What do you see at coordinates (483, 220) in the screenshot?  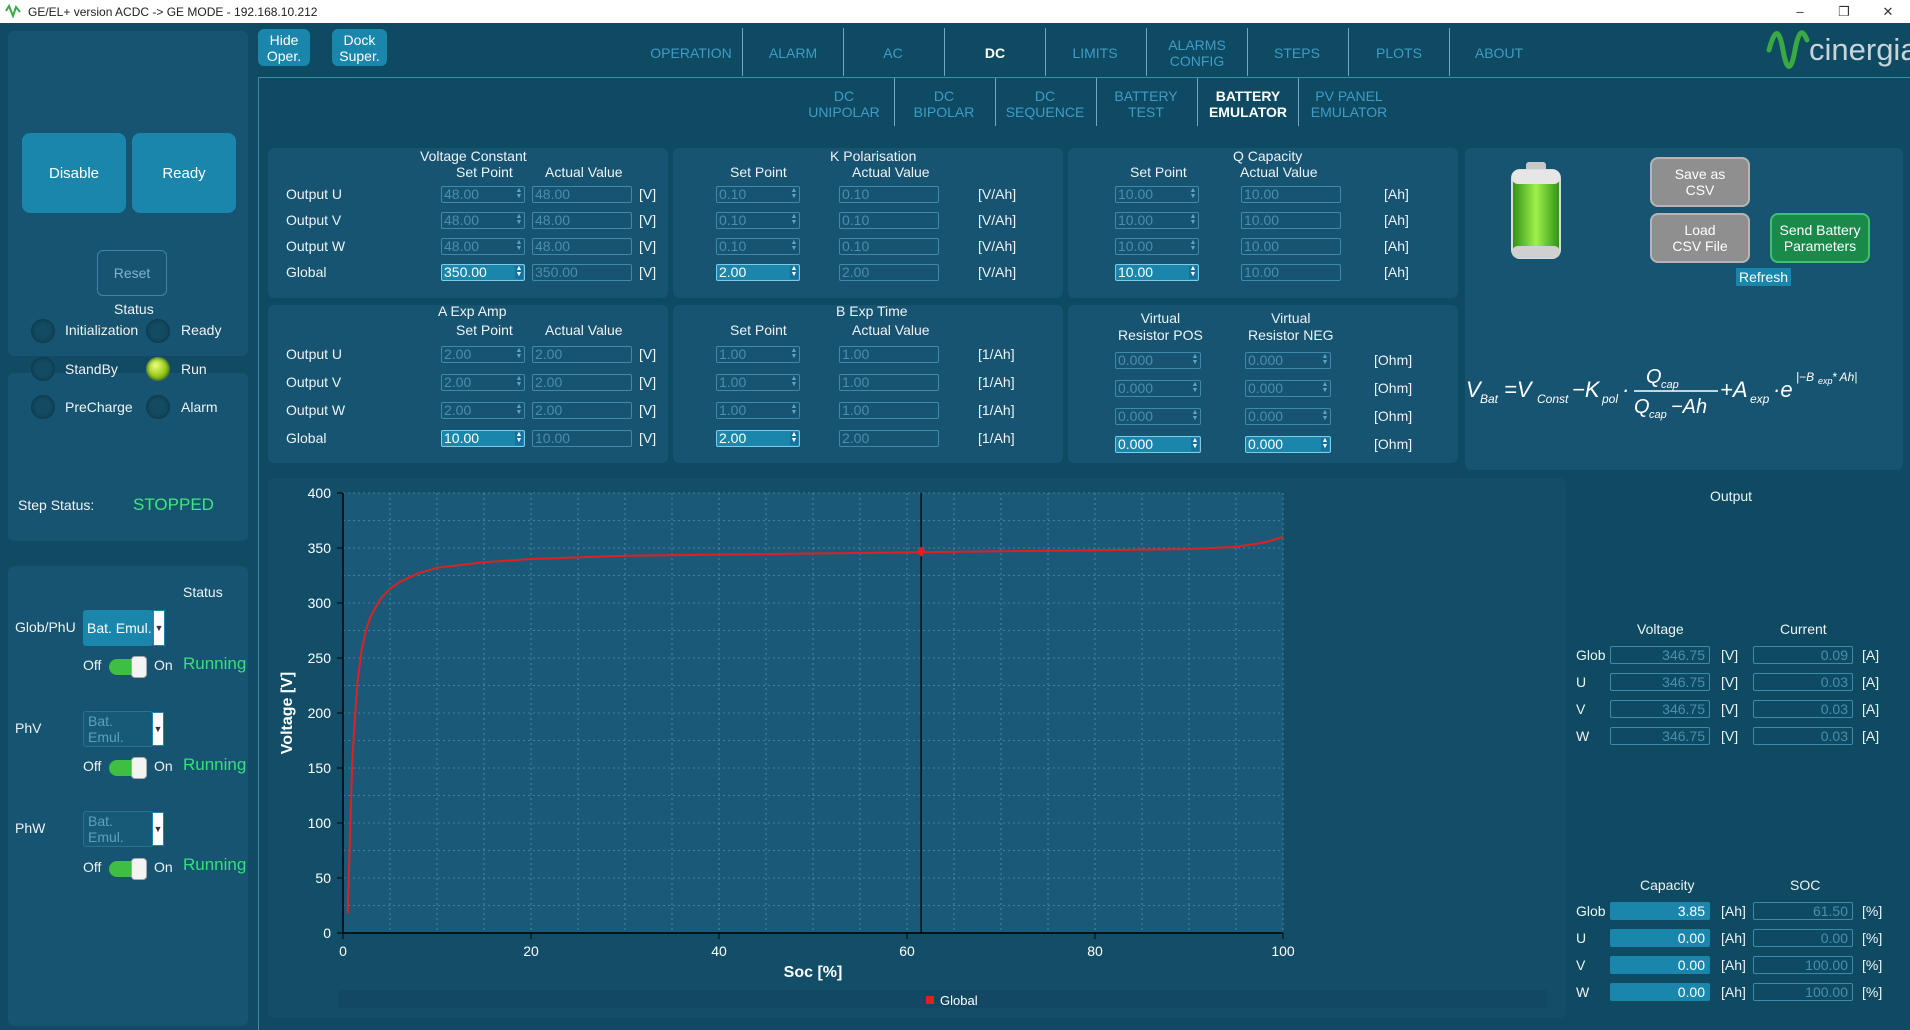 I see `vc-setpoint-output-v: 48.00 ▲ ▼` at bounding box center [483, 220].